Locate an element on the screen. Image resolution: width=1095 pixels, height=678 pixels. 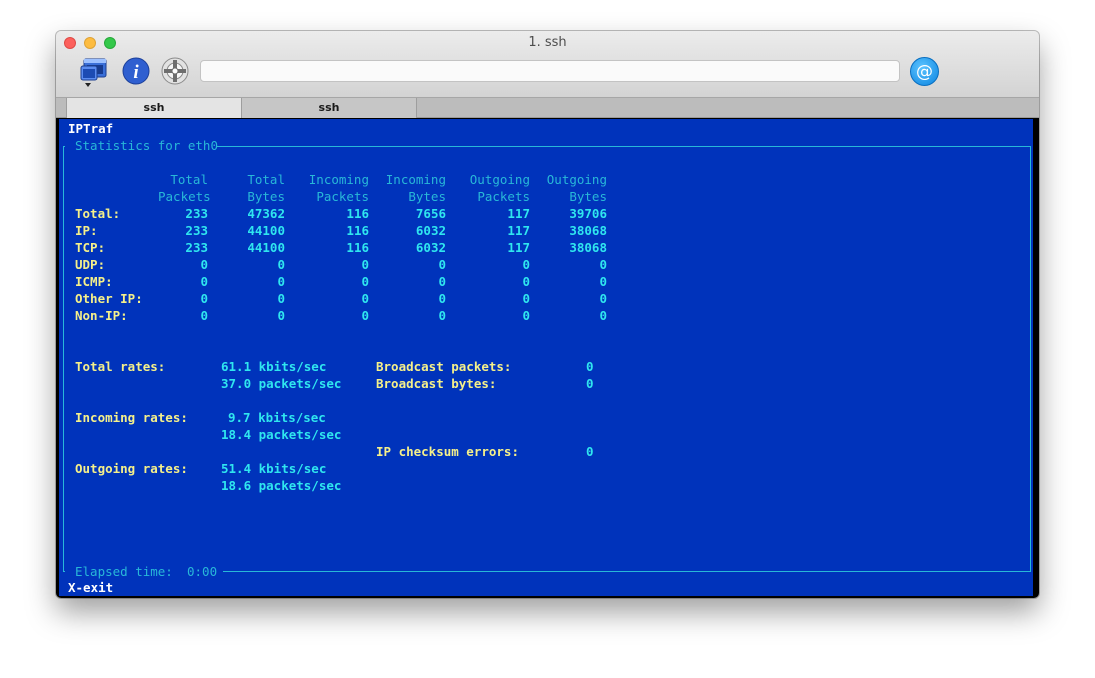
cell-total-bytes: 47362 is located at coordinates (266, 213).